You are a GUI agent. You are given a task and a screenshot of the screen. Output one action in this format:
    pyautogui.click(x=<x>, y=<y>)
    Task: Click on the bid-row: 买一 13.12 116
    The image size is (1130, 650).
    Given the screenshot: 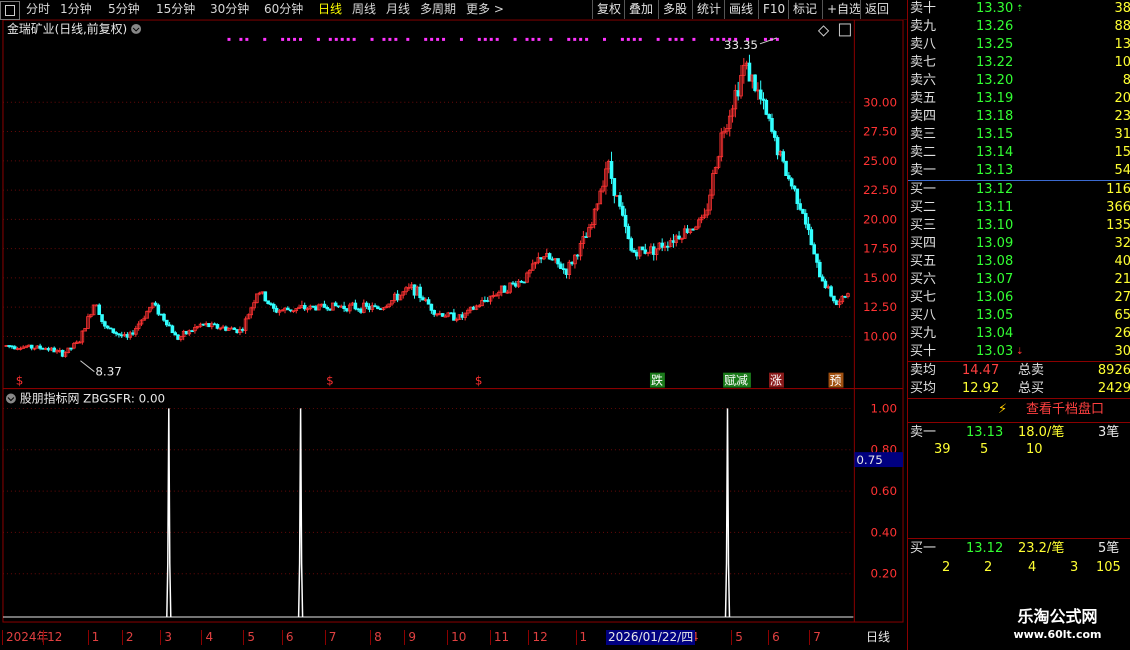 What is the action you would take?
    pyautogui.click(x=1019, y=190)
    